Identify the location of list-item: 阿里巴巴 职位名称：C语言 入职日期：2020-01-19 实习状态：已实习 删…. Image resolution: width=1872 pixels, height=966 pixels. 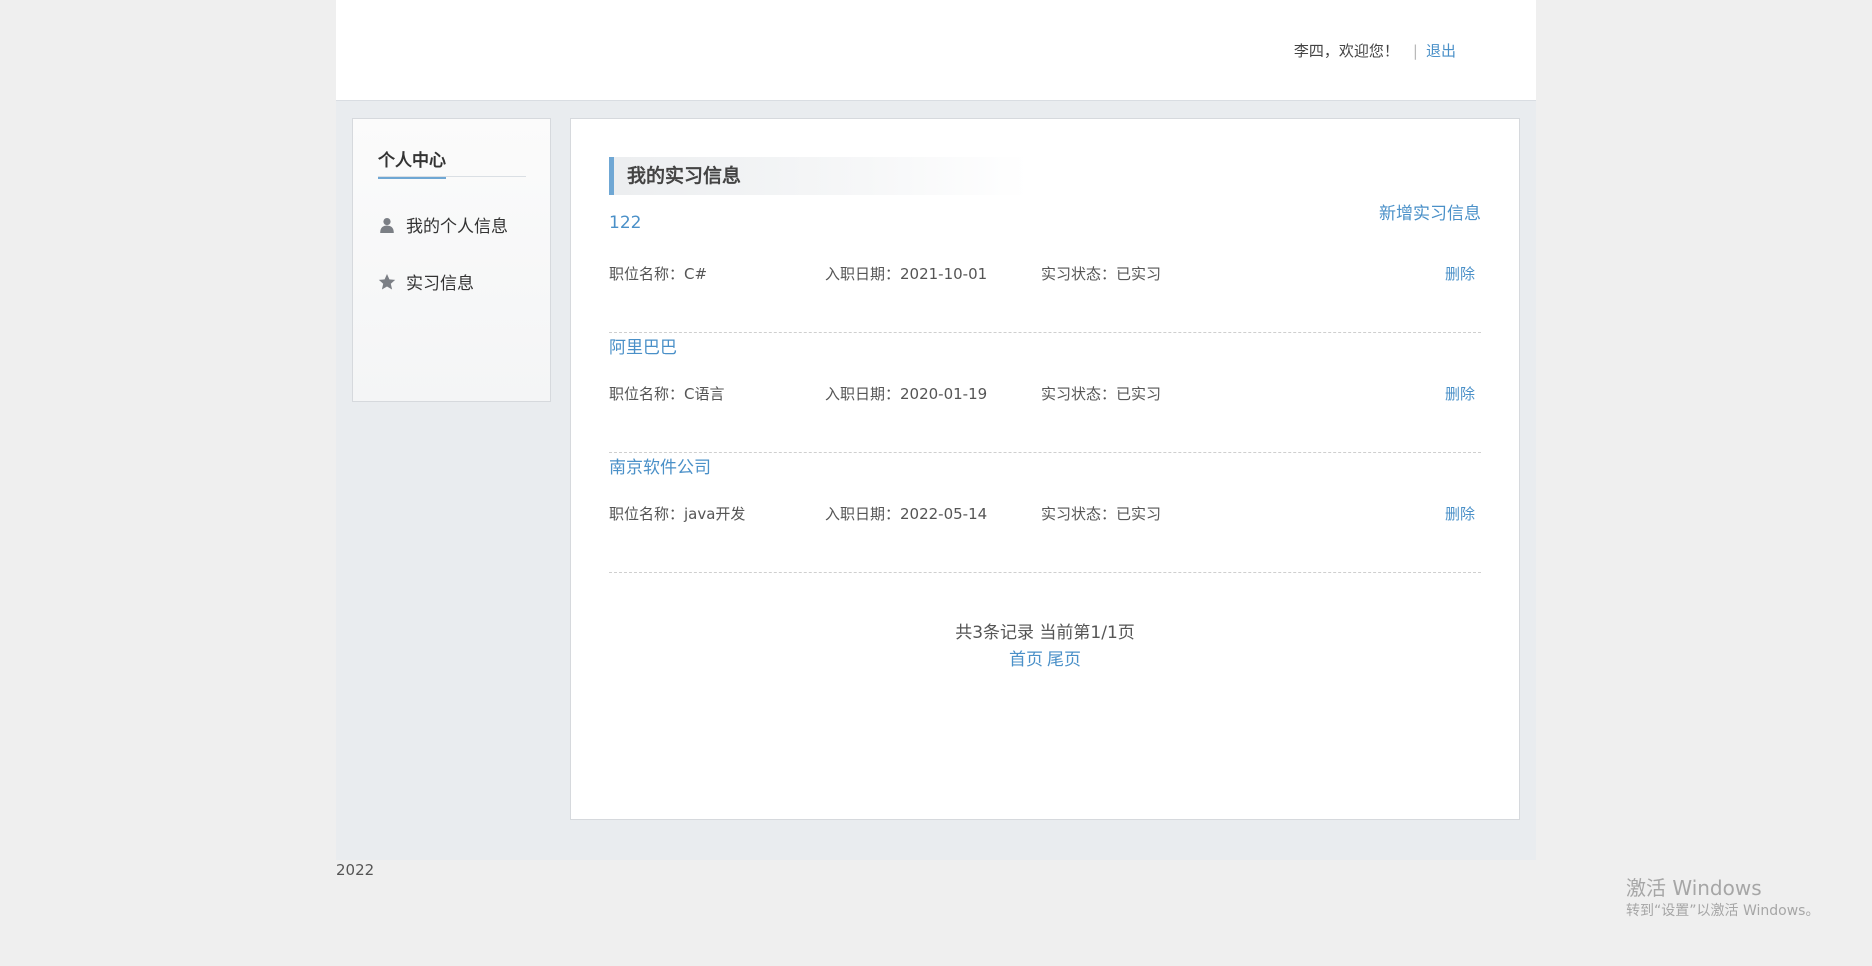
(1045, 393).